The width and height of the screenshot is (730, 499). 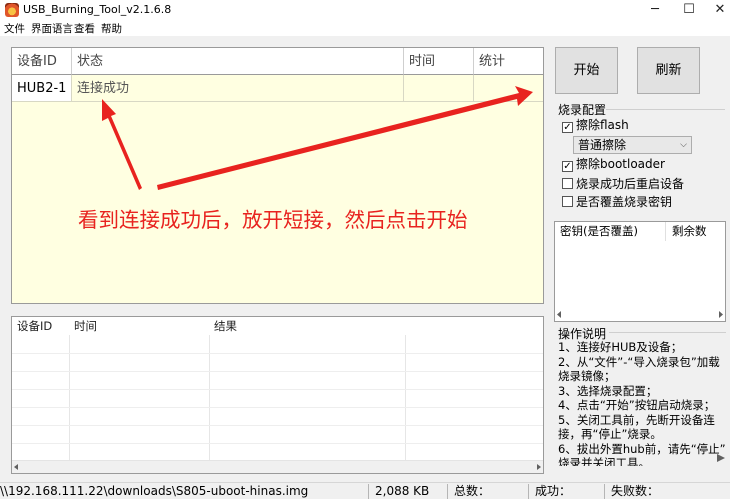 I want to click on instruction-line: 6、拔出外置hub前，请先“停止”, so click(x=642, y=448).